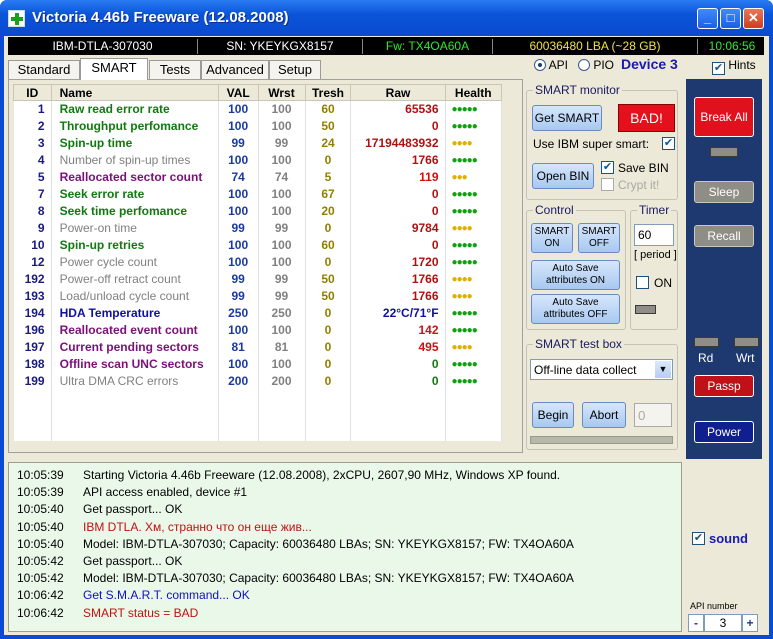 The height and width of the screenshot is (639, 773). Describe the element at coordinates (642, 282) in the screenshot. I see `timer-on-checkbox` at that location.